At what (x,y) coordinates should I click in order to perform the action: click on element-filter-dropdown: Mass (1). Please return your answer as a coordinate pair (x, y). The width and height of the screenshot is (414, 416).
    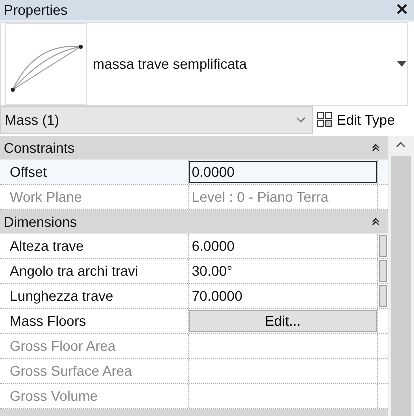
    Looking at the image, I should click on (156, 120).